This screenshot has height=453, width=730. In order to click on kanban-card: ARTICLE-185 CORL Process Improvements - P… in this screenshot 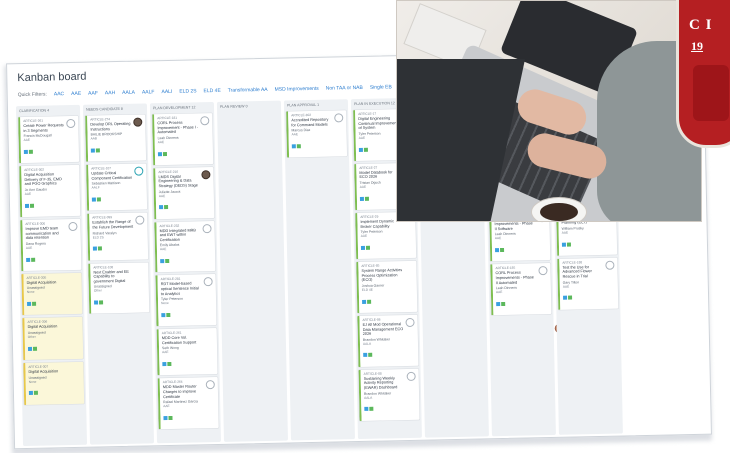, I will do `click(521, 289)`.